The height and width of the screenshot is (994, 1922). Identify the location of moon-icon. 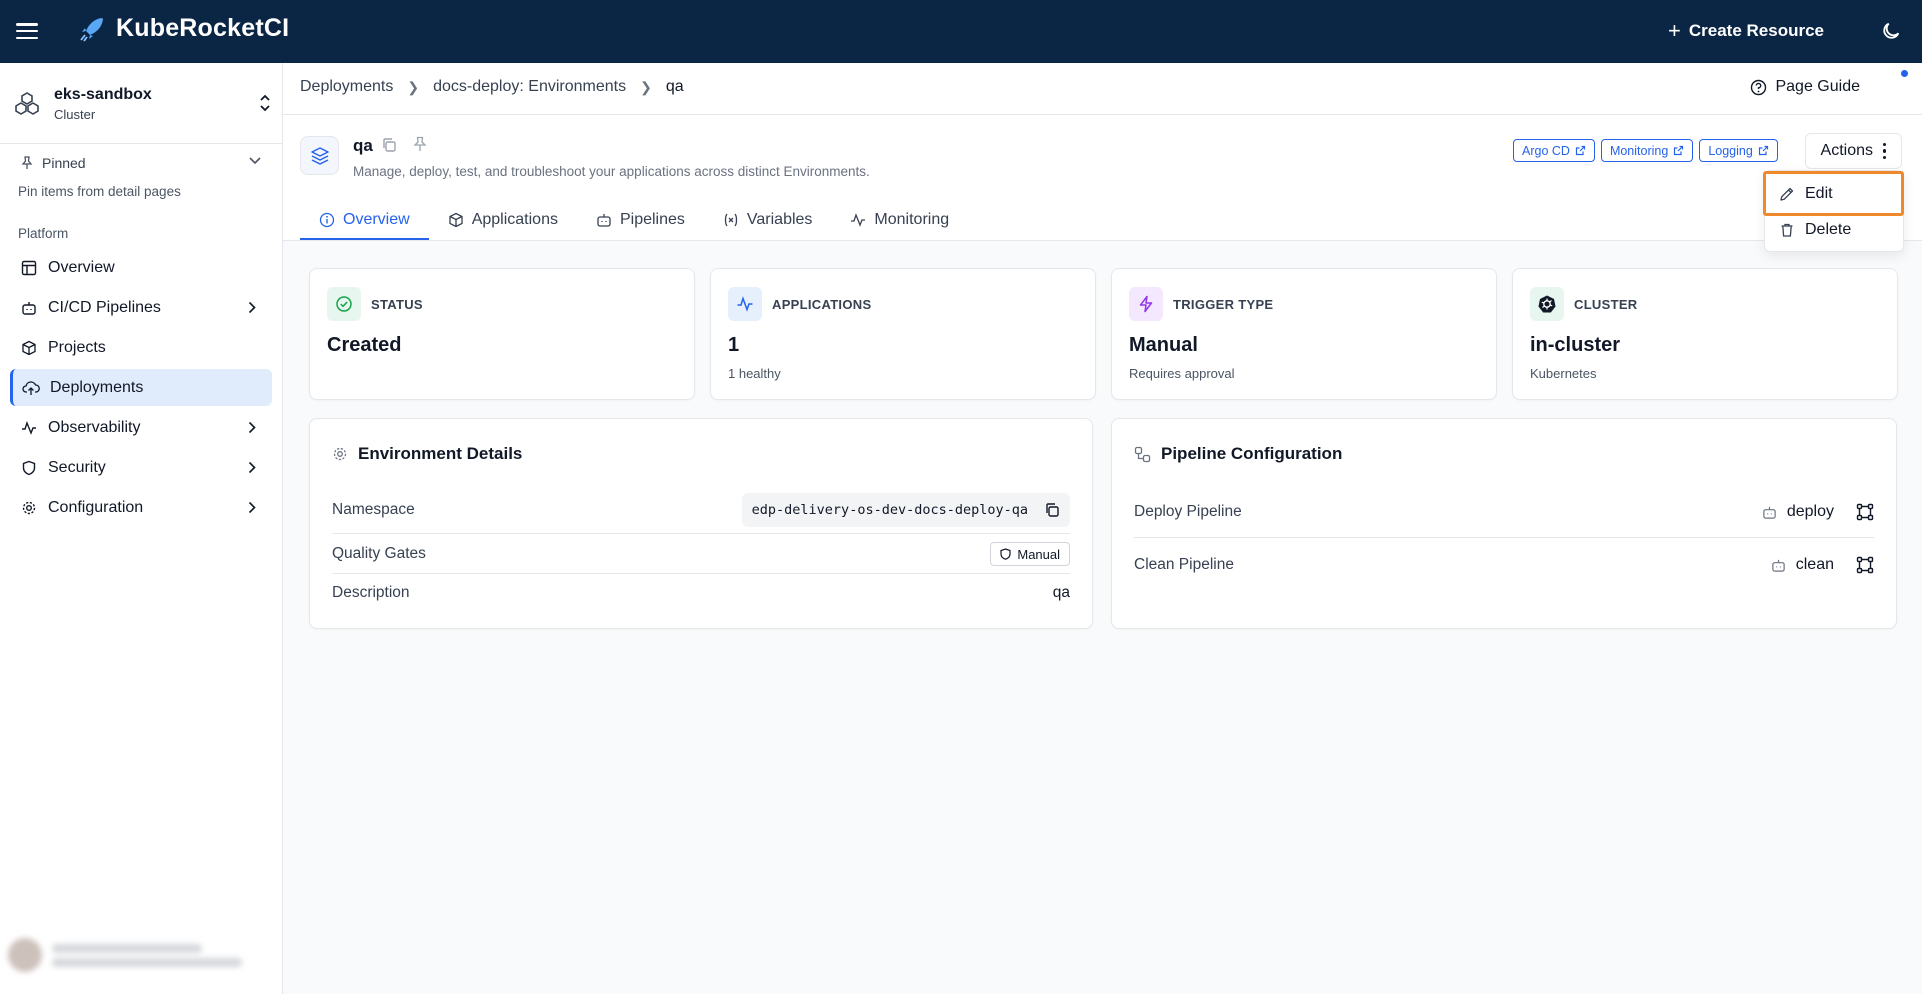
(1891, 31).